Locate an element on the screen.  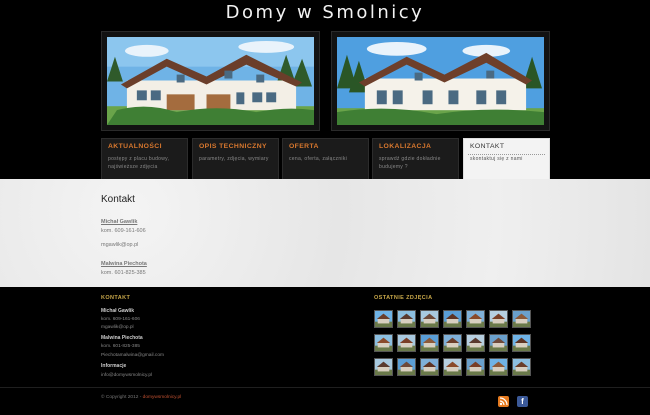
nav-tab-title: LOKALIZACJA is located at coordinates (405, 146).